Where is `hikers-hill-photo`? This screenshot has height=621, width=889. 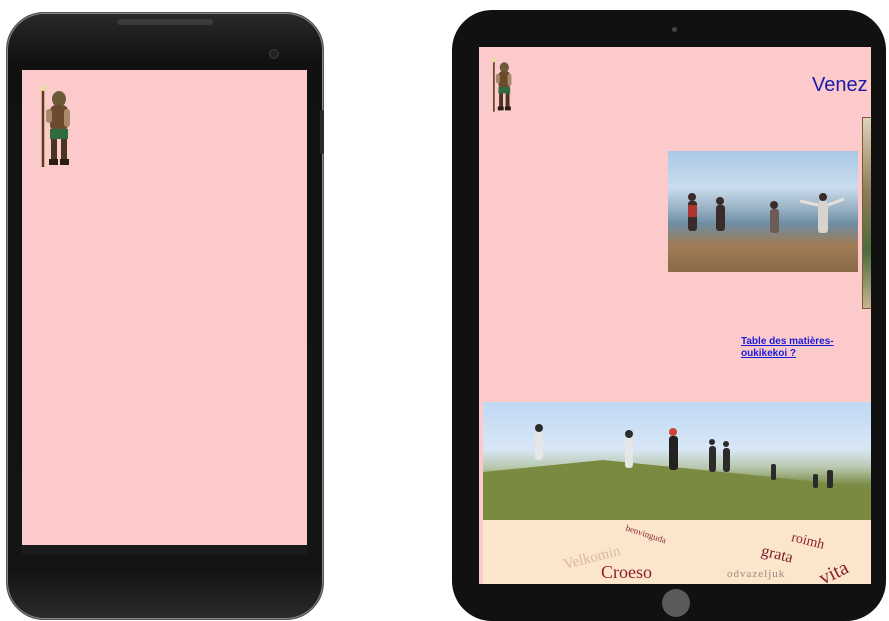
hikers-hill-photo is located at coordinates (677, 461).